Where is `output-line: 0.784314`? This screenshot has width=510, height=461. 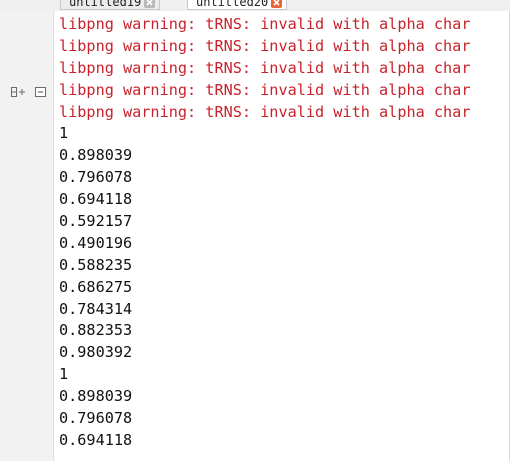
output-line: 0.784314 is located at coordinates (96, 308).